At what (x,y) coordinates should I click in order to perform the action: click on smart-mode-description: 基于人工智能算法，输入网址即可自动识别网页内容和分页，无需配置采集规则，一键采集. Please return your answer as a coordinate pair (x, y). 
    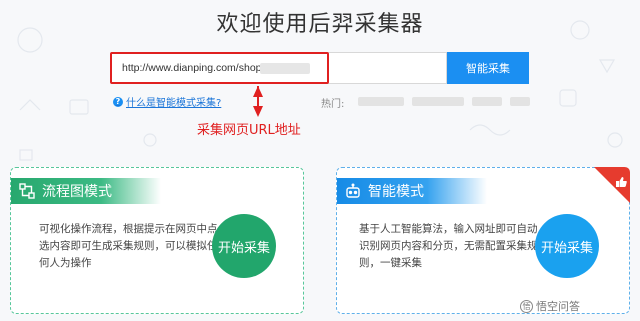
    Looking at the image, I should click on (448, 246).